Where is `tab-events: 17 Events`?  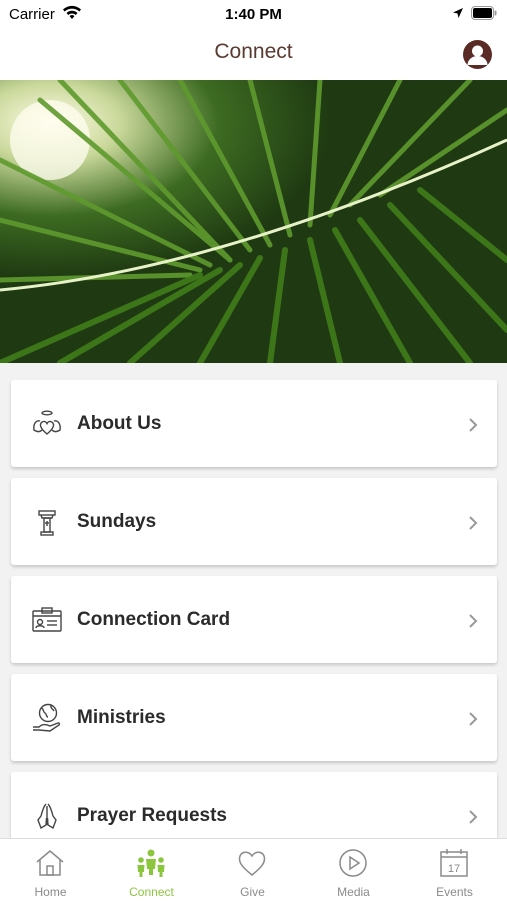 tab-events: 17 Events is located at coordinates (454, 870).